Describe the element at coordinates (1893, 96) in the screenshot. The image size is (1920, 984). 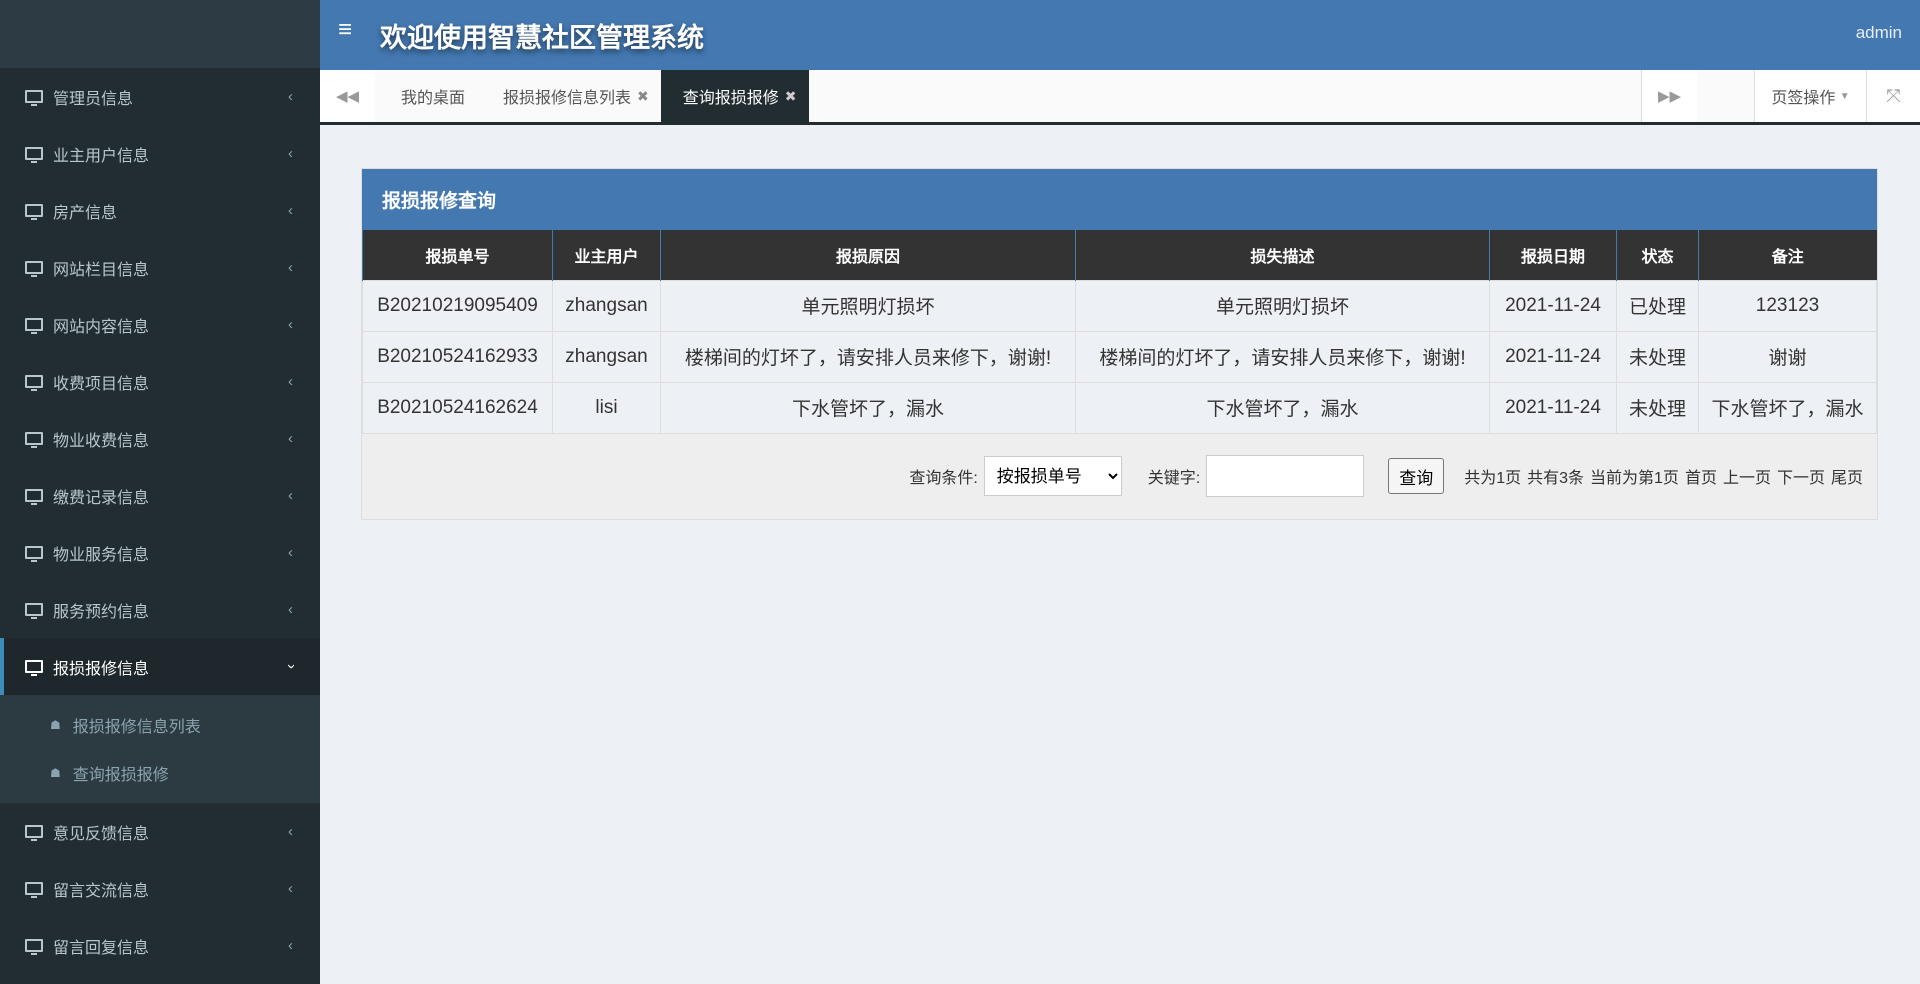
I see `fullscreen-icon: ⤧` at that location.